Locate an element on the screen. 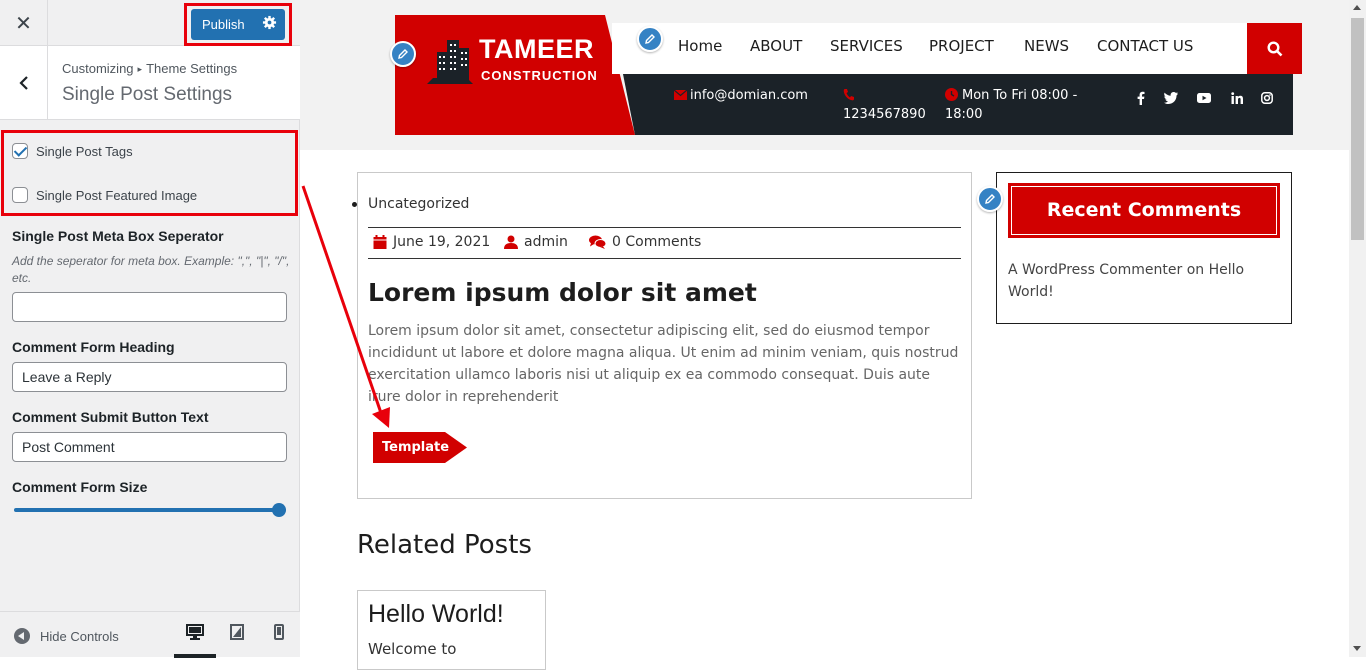 Image resolution: width=1366 pixels, height=670 pixels. nav-home: Home is located at coordinates (700, 46).